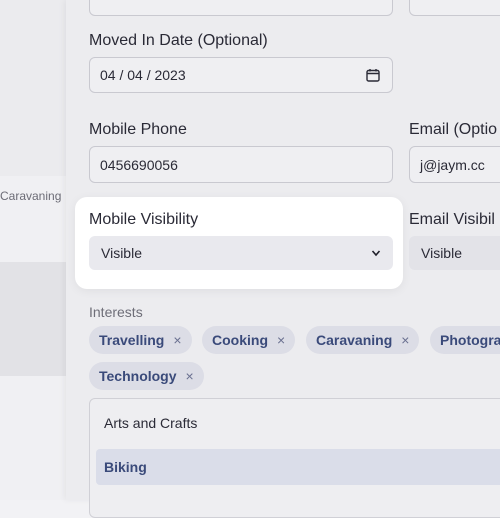  I want to click on list-item: Arts and Crafts, so click(295, 423).